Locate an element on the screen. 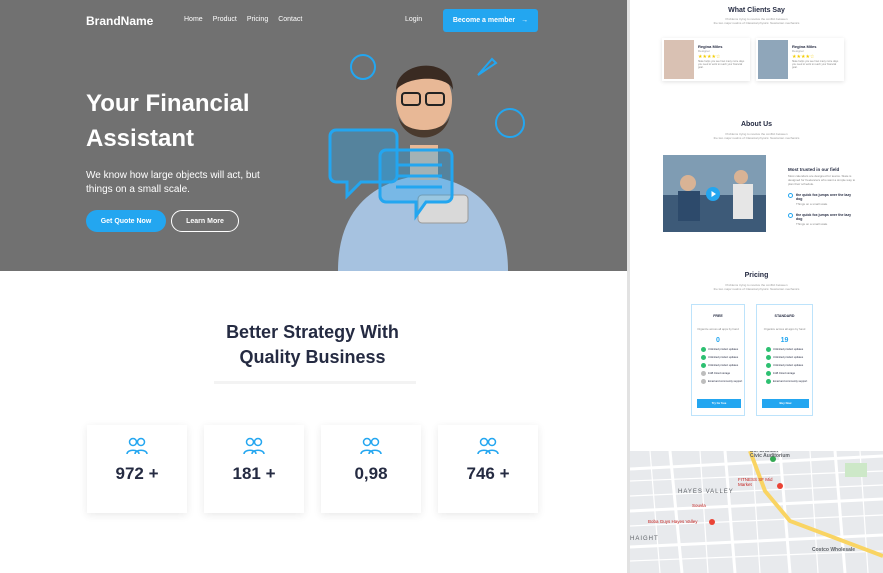 Image resolution: width=883 pixels, height=573 pixels. map-pin is located at coordinates (712, 522).